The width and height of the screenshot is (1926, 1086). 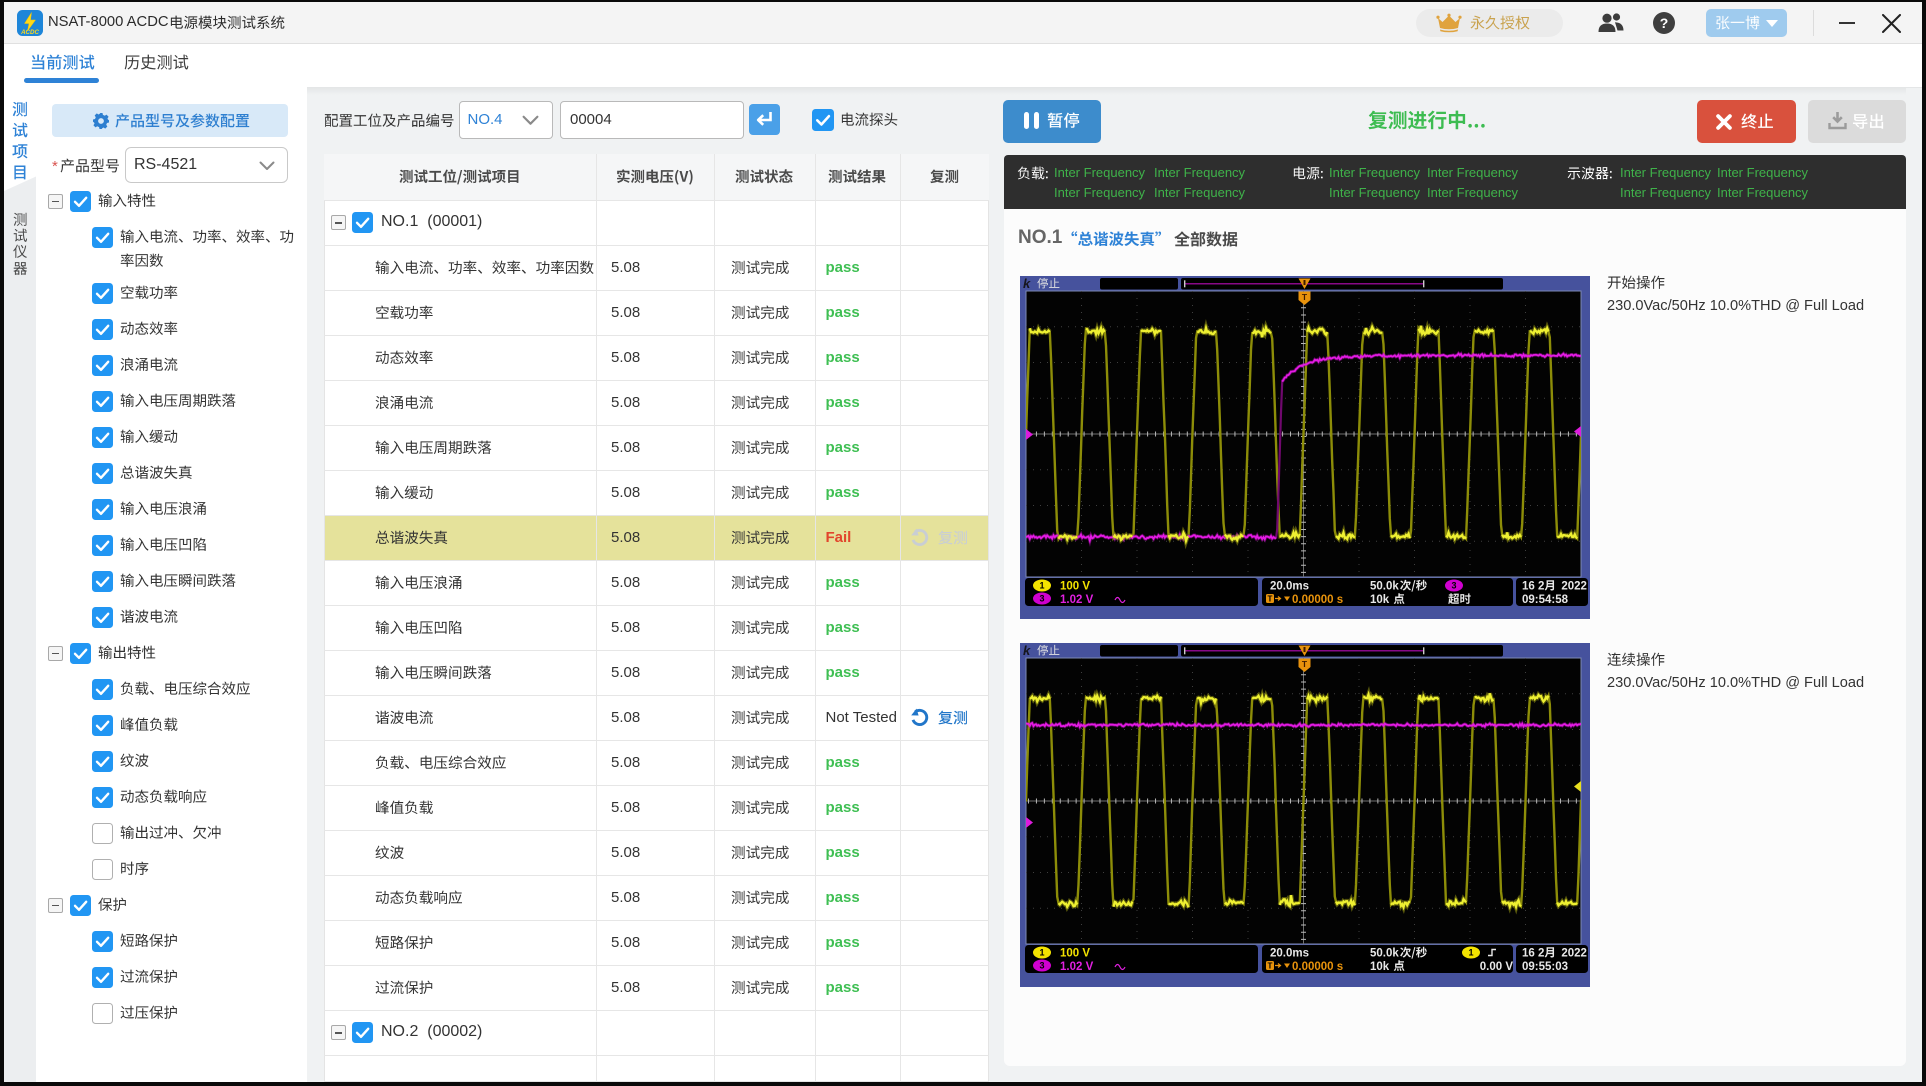 What do you see at coordinates (1545, 600) in the screenshot?
I see `svg-text: 09:54:58` at bounding box center [1545, 600].